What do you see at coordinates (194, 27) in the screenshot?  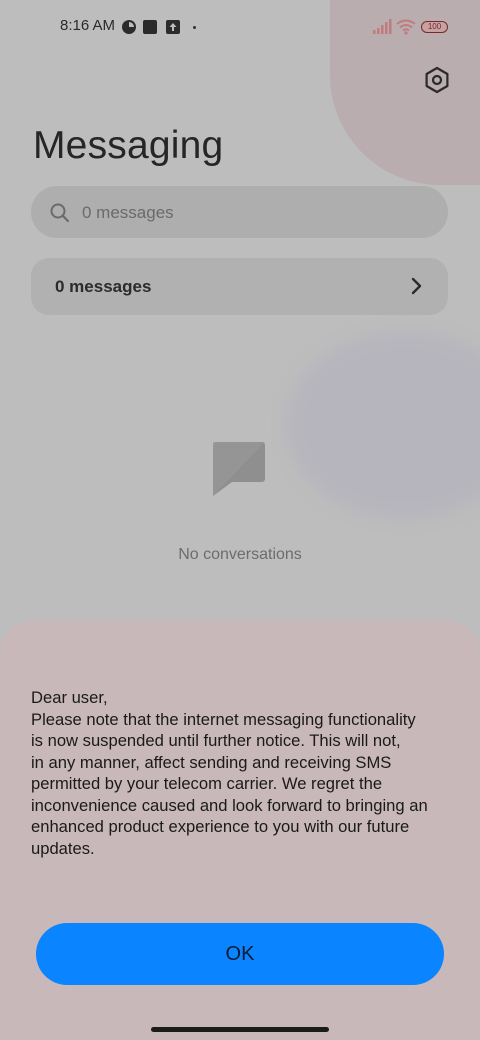 I see `more-notifications-dot` at bounding box center [194, 27].